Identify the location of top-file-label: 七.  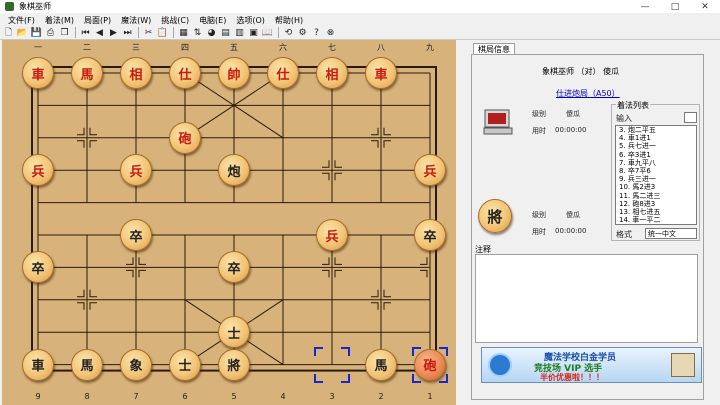
(332, 47).